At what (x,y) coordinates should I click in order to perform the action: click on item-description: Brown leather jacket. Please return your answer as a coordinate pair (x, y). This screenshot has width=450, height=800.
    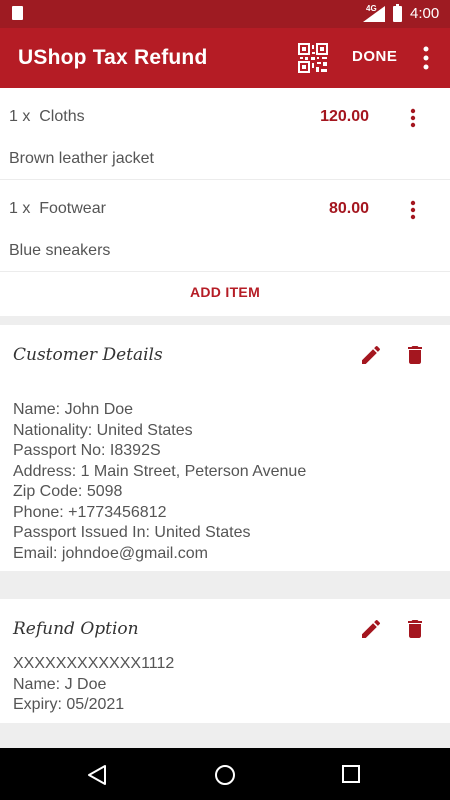
    Looking at the image, I should click on (81, 158).